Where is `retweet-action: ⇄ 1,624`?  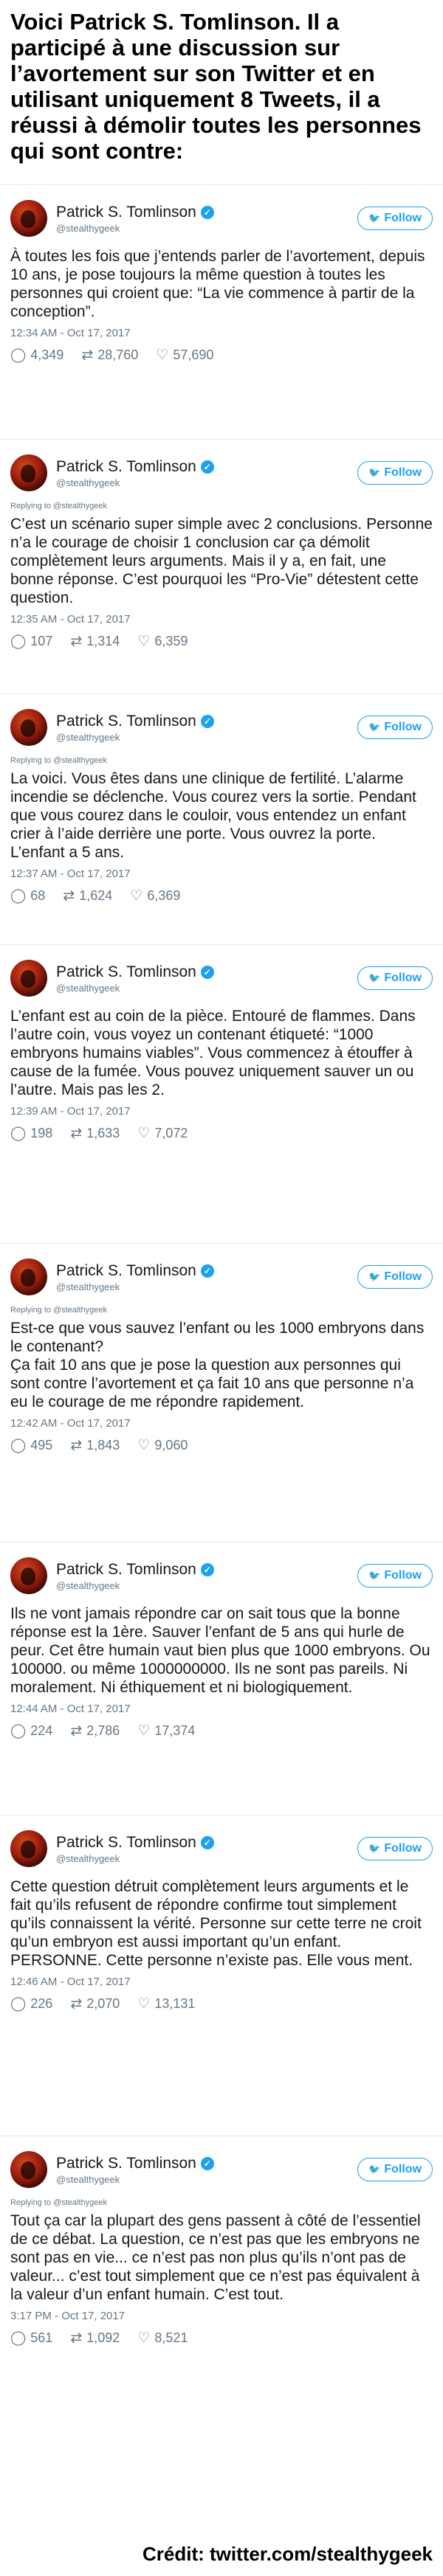 retweet-action: ⇄ 1,624 is located at coordinates (87, 896).